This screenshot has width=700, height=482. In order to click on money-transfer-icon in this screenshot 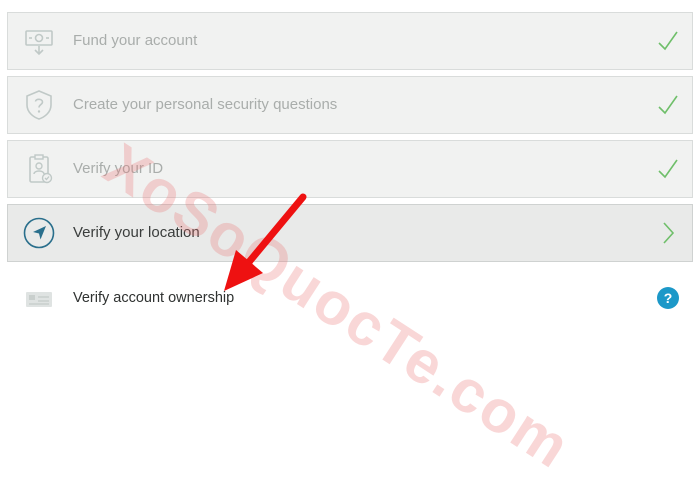, I will do `click(39, 41)`.